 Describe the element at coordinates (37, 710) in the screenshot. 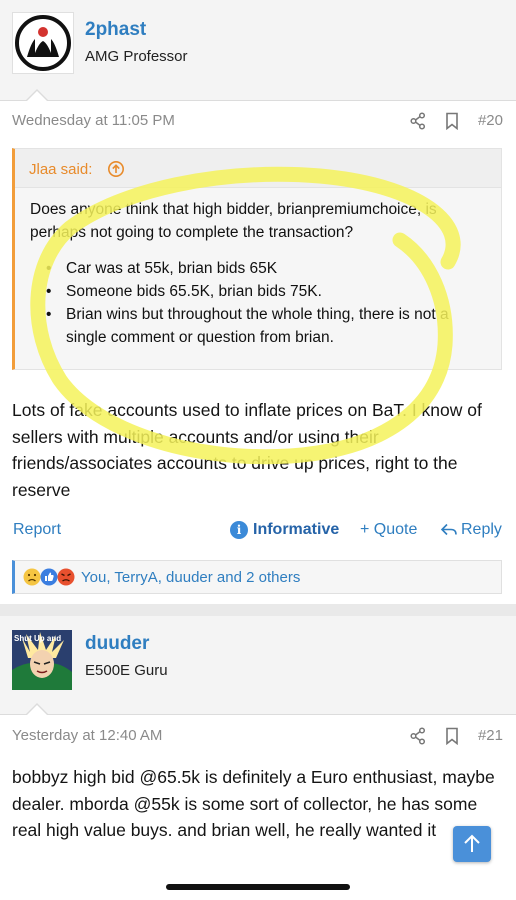

I see `header-pointer-fill` at that location.